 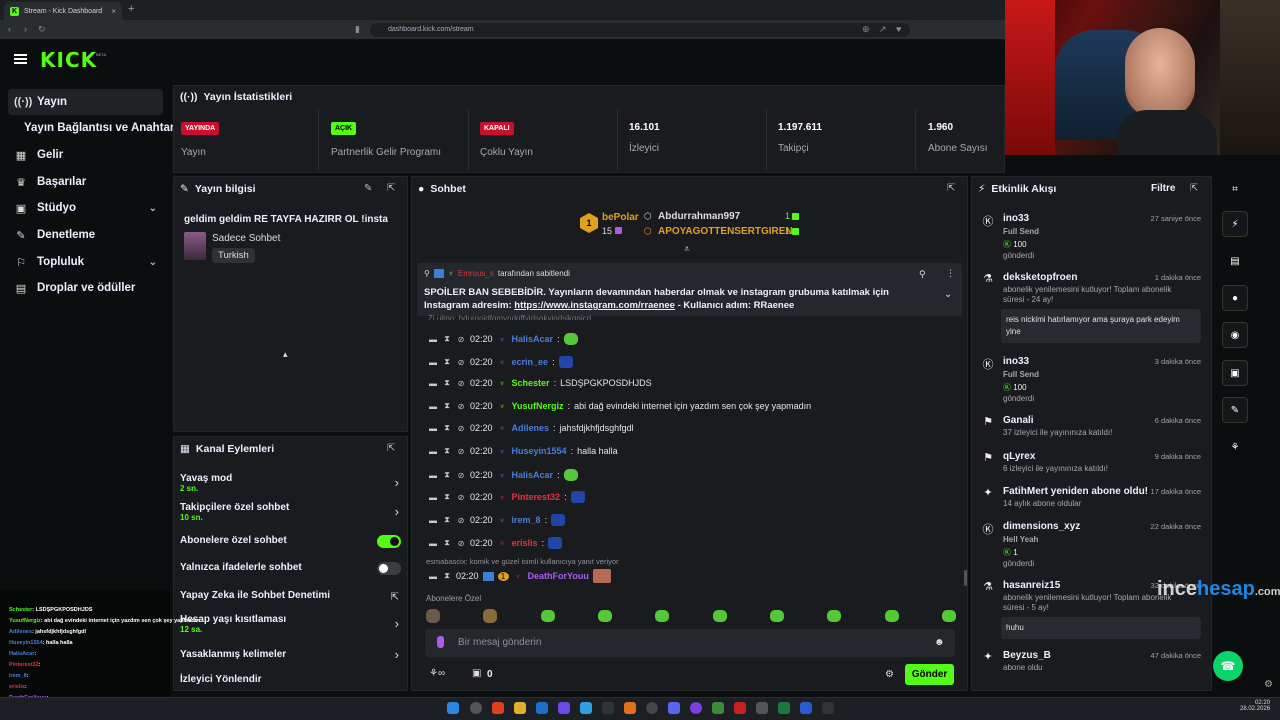 I want to click on emoji-icon: ☻, so click(x=939, y=642).